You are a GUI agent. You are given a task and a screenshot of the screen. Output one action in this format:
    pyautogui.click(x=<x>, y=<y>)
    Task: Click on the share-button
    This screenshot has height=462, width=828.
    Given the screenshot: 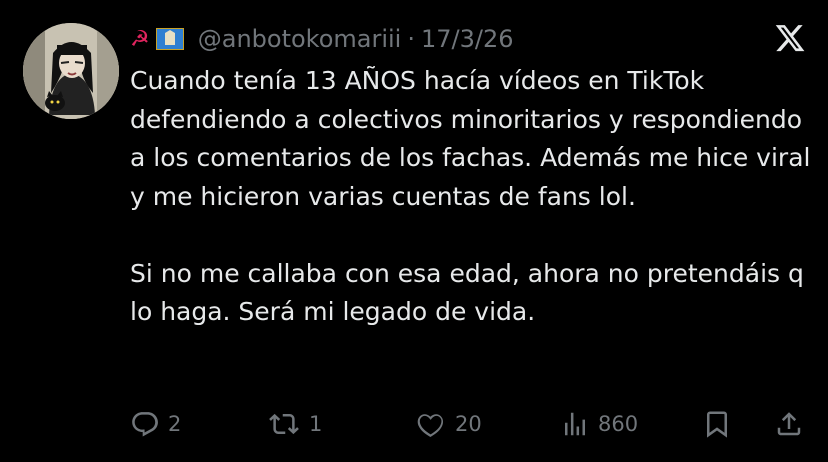 What is the action you would take?
    pyautogui.click(x=789, y=424)
    